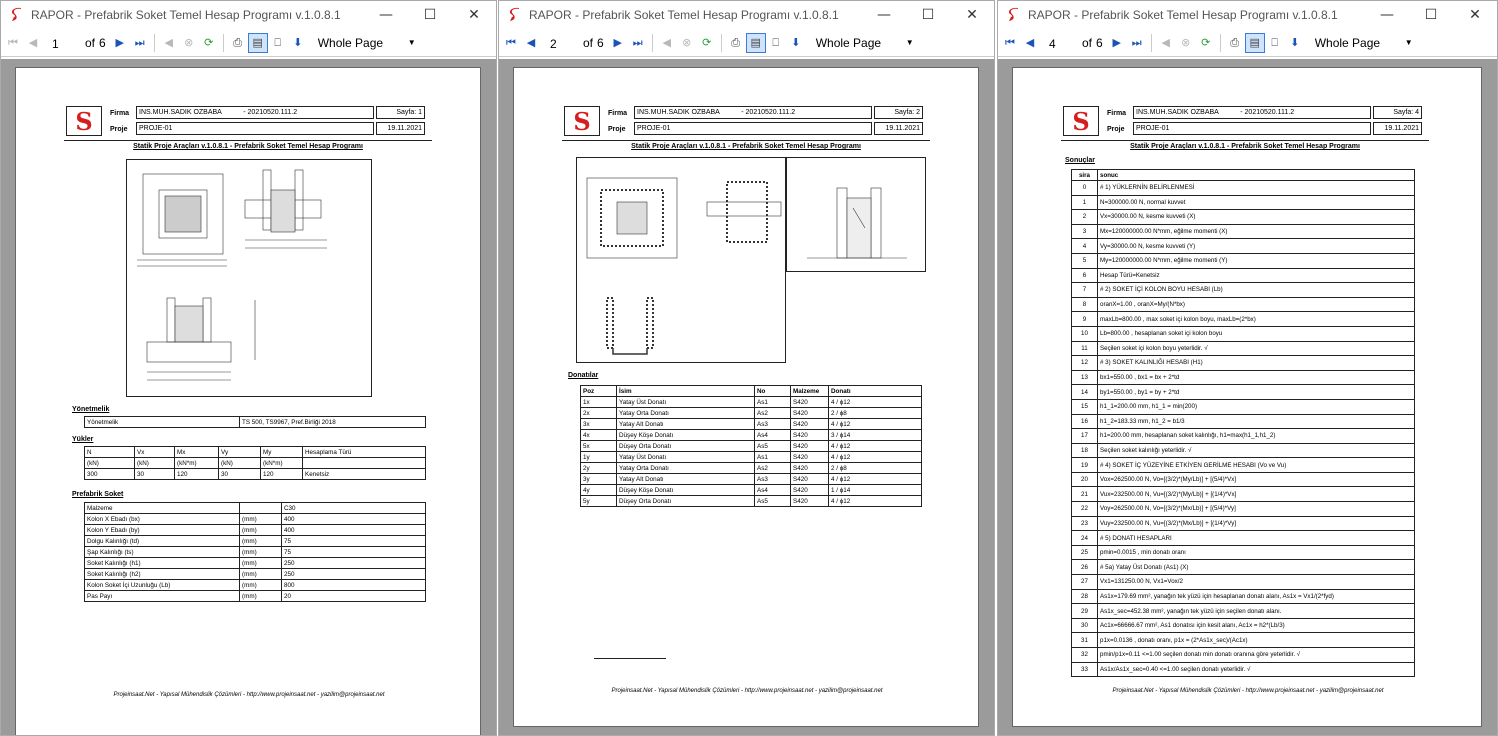  I want to click on table-cell: S420, so click(809, 446).